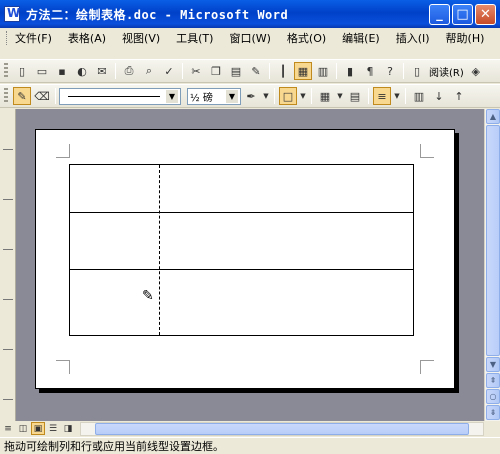 Image resolution: width=500 pixels, height=454 pixels. What do you see at coordinates (427, 367) in the screenshot?
I see `margin-corner-bottom-right` at bounding box center [427, 367].